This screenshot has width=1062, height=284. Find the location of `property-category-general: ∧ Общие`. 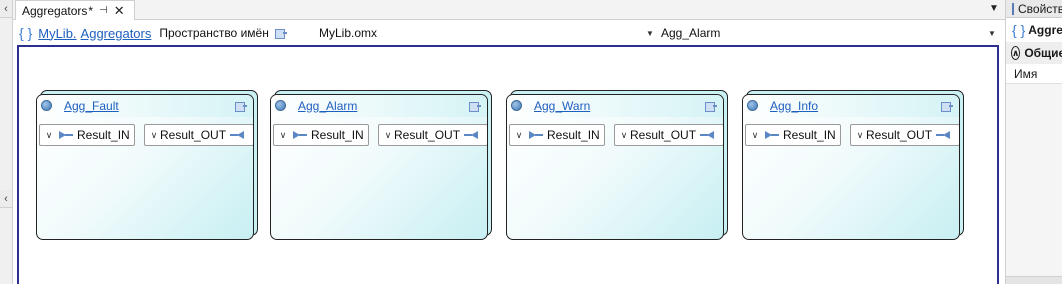

property-category-general: ∧ Общие is located at coordinates (1034, 53).